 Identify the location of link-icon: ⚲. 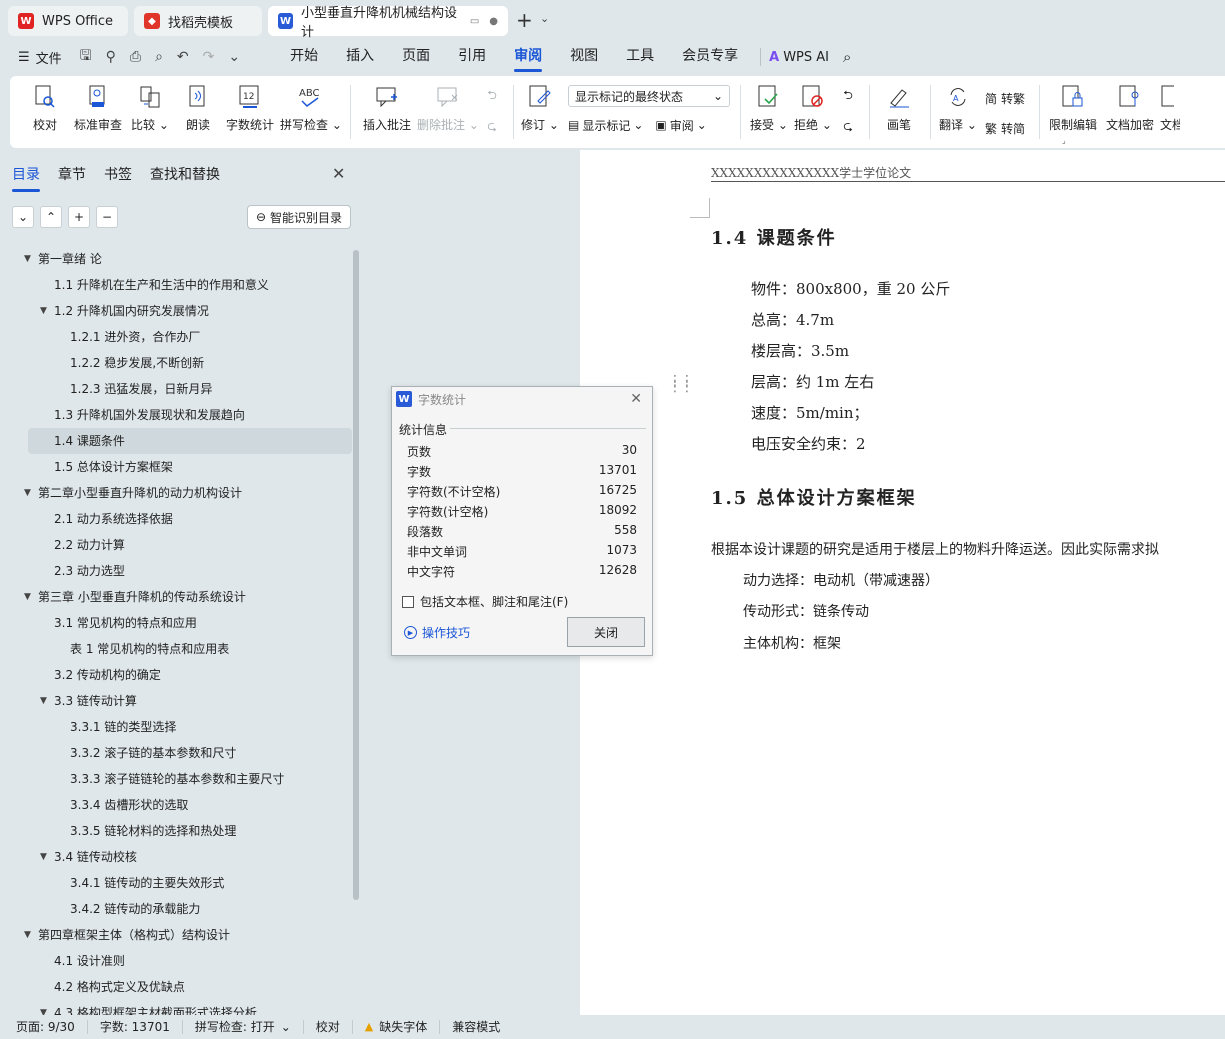
(111, 57).